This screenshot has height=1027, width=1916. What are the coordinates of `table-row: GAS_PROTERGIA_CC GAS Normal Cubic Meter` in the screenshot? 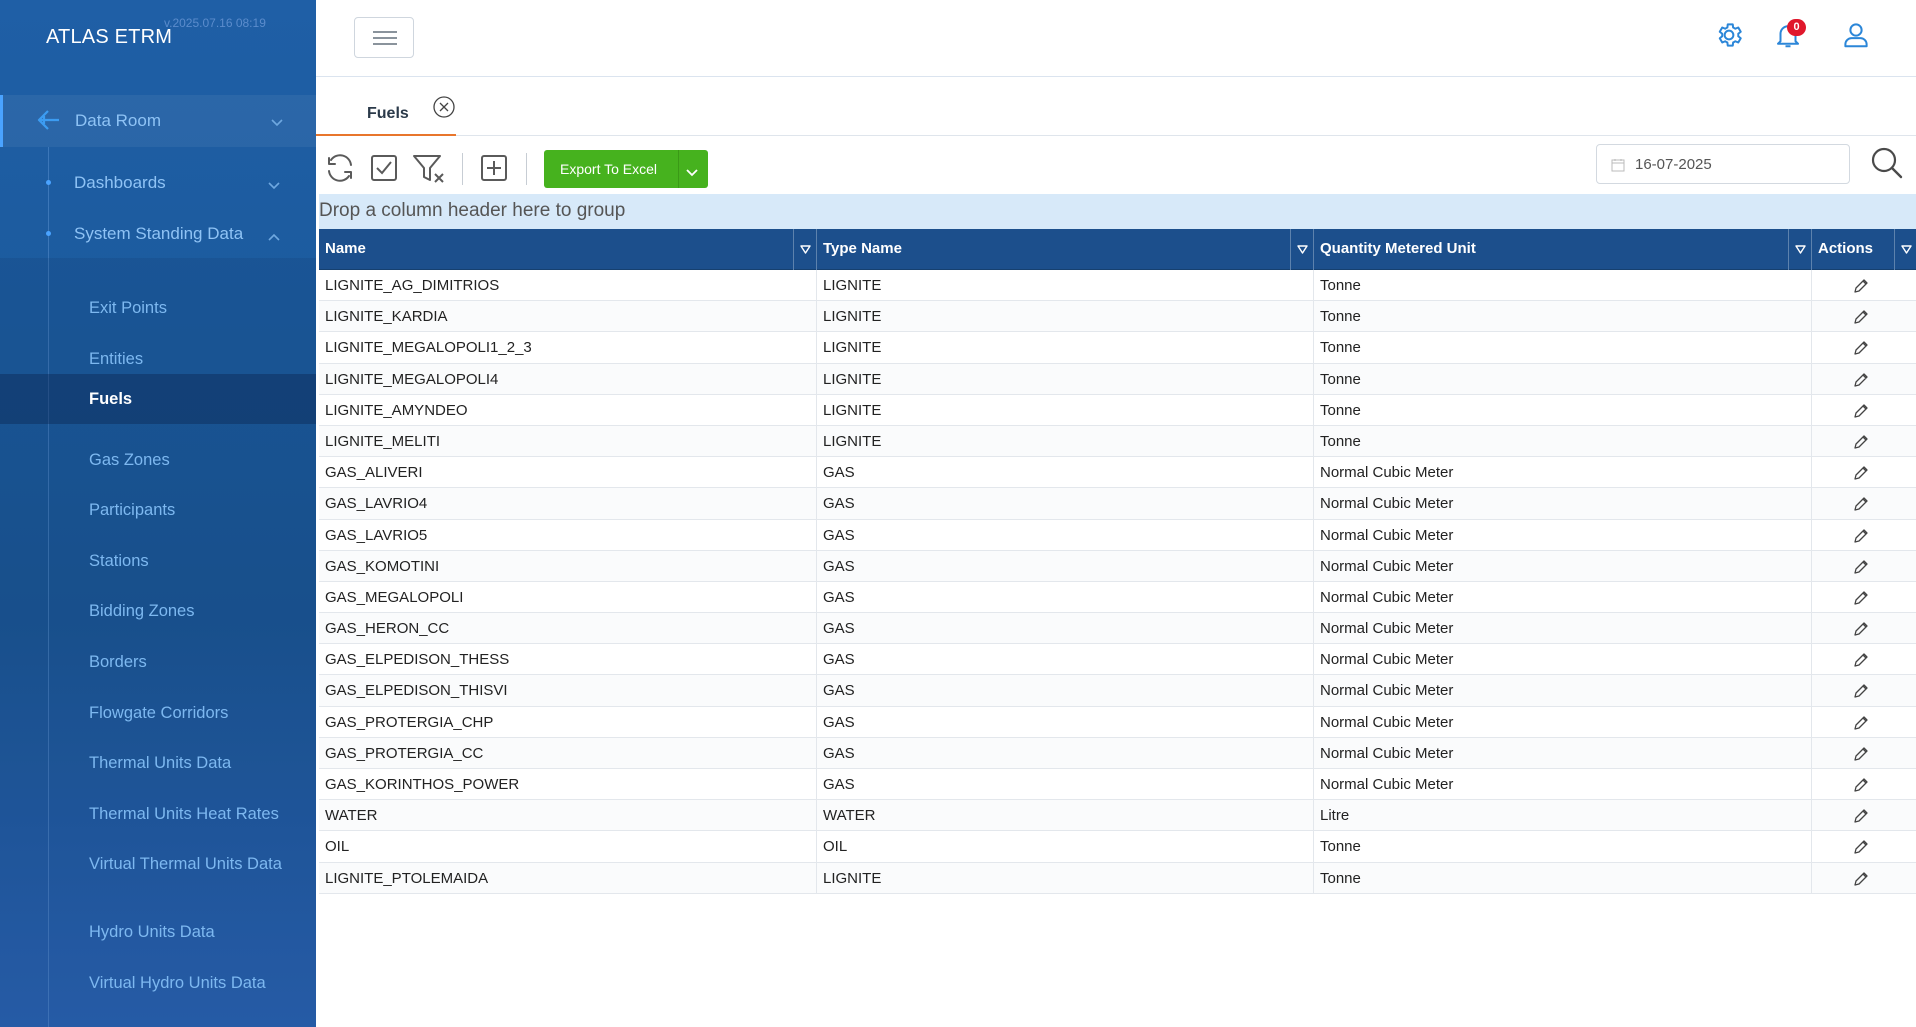 It's located at (1117, 753).